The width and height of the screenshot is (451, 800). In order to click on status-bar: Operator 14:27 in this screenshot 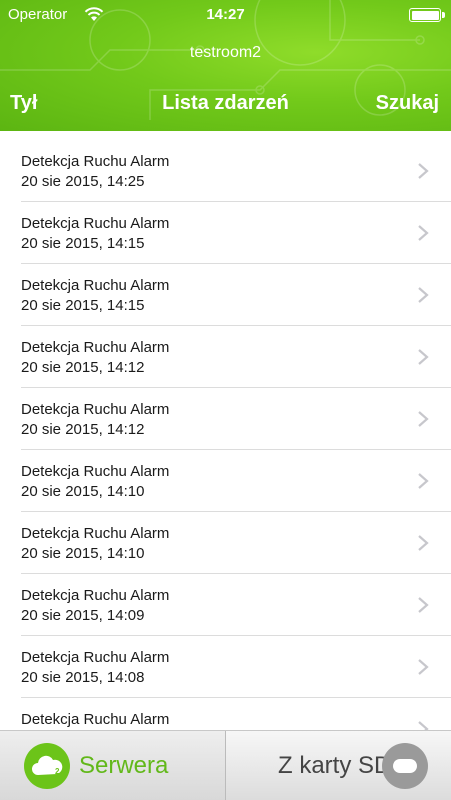, I will do `click(225, 15)`.